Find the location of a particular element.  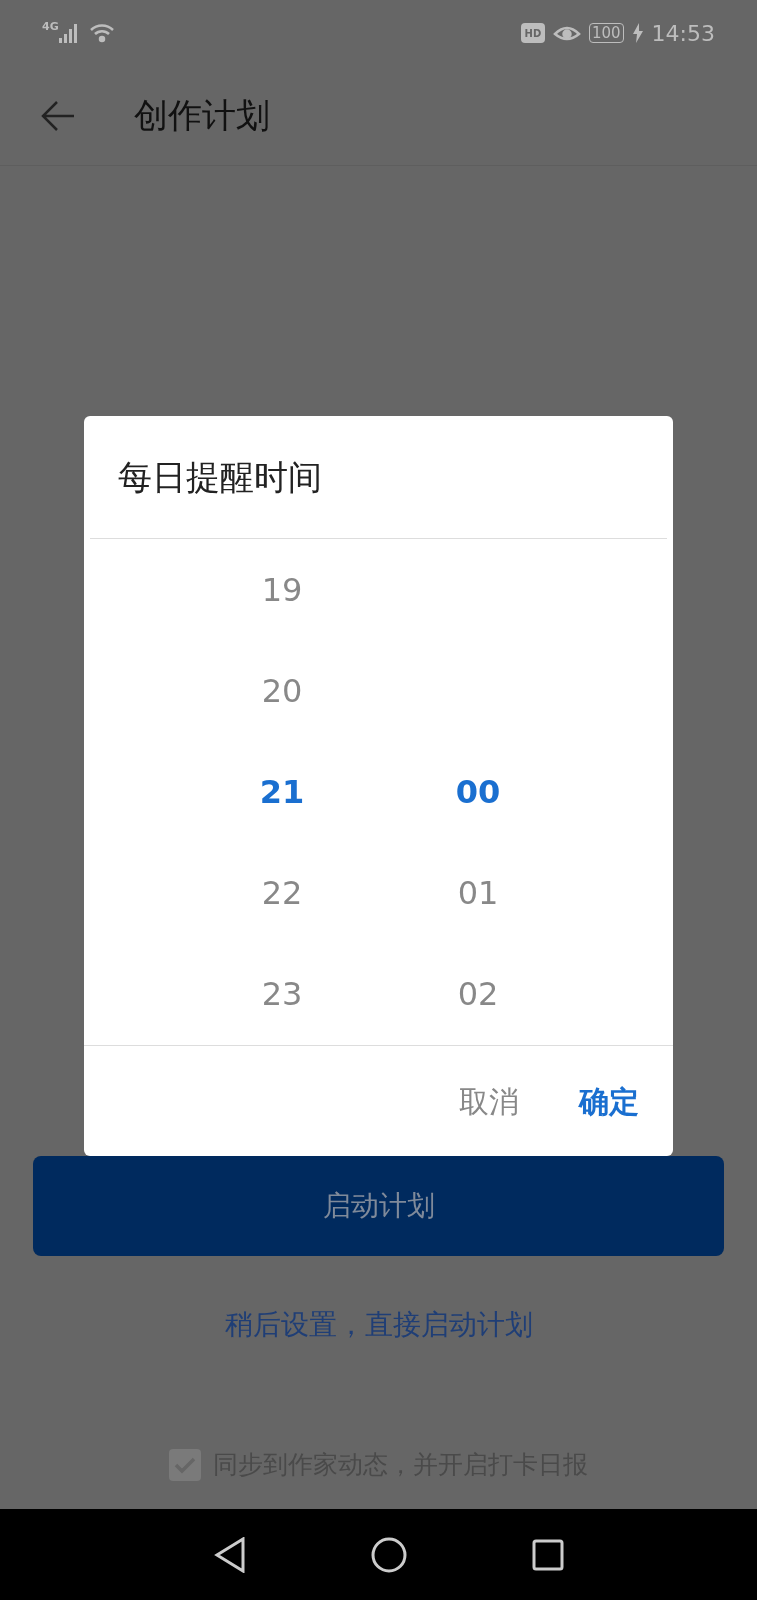

picker-option: 23 is located at coordinates (282, 993).